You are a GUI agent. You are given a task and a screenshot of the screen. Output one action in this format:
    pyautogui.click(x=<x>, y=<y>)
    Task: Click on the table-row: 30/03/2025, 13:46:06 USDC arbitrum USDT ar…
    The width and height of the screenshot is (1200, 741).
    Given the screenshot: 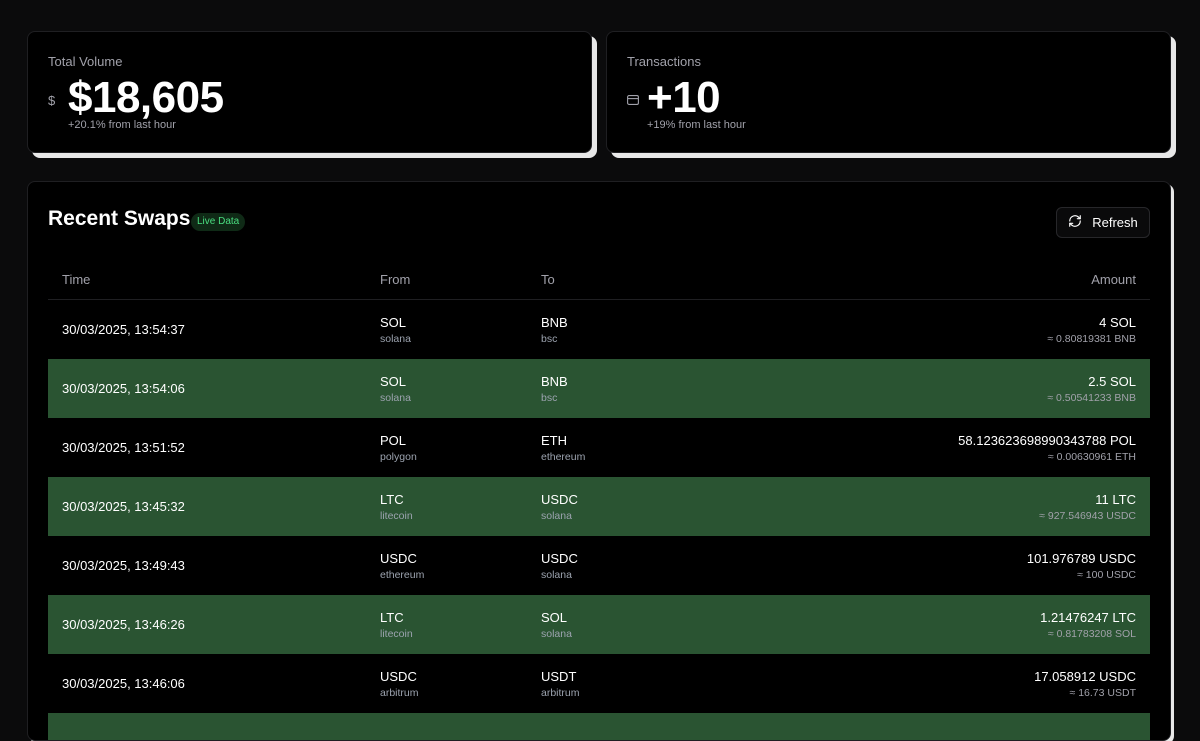 What is the action you would take?
    pyautogui.click(x=599, y=683)
    